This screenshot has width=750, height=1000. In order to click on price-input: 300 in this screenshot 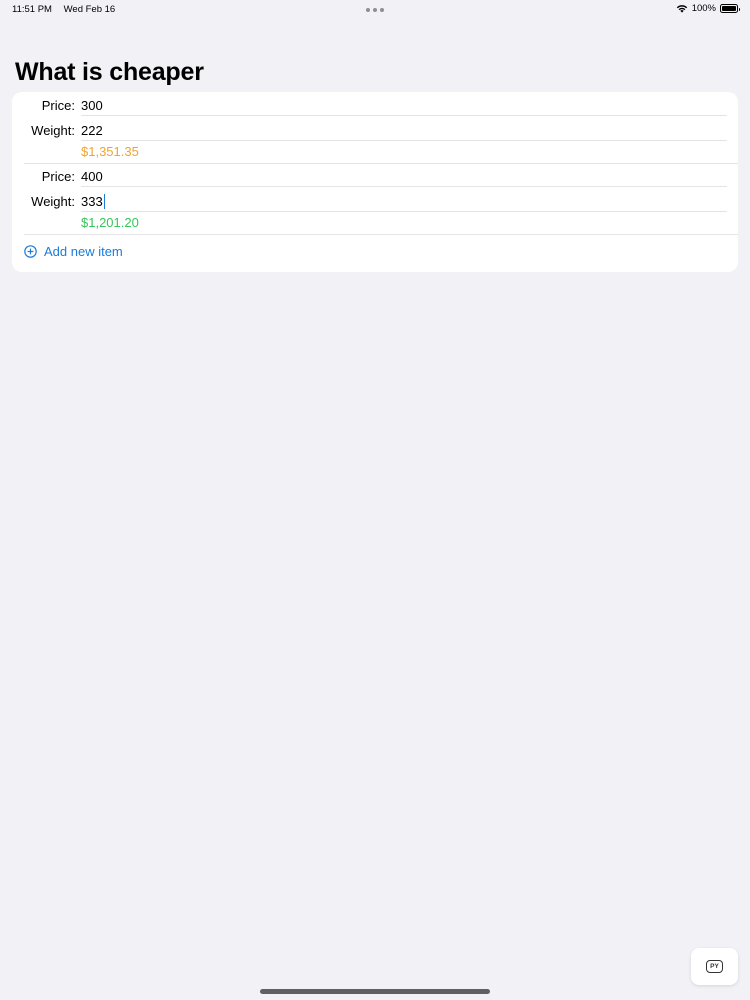, I will do `click(92, 105)`.